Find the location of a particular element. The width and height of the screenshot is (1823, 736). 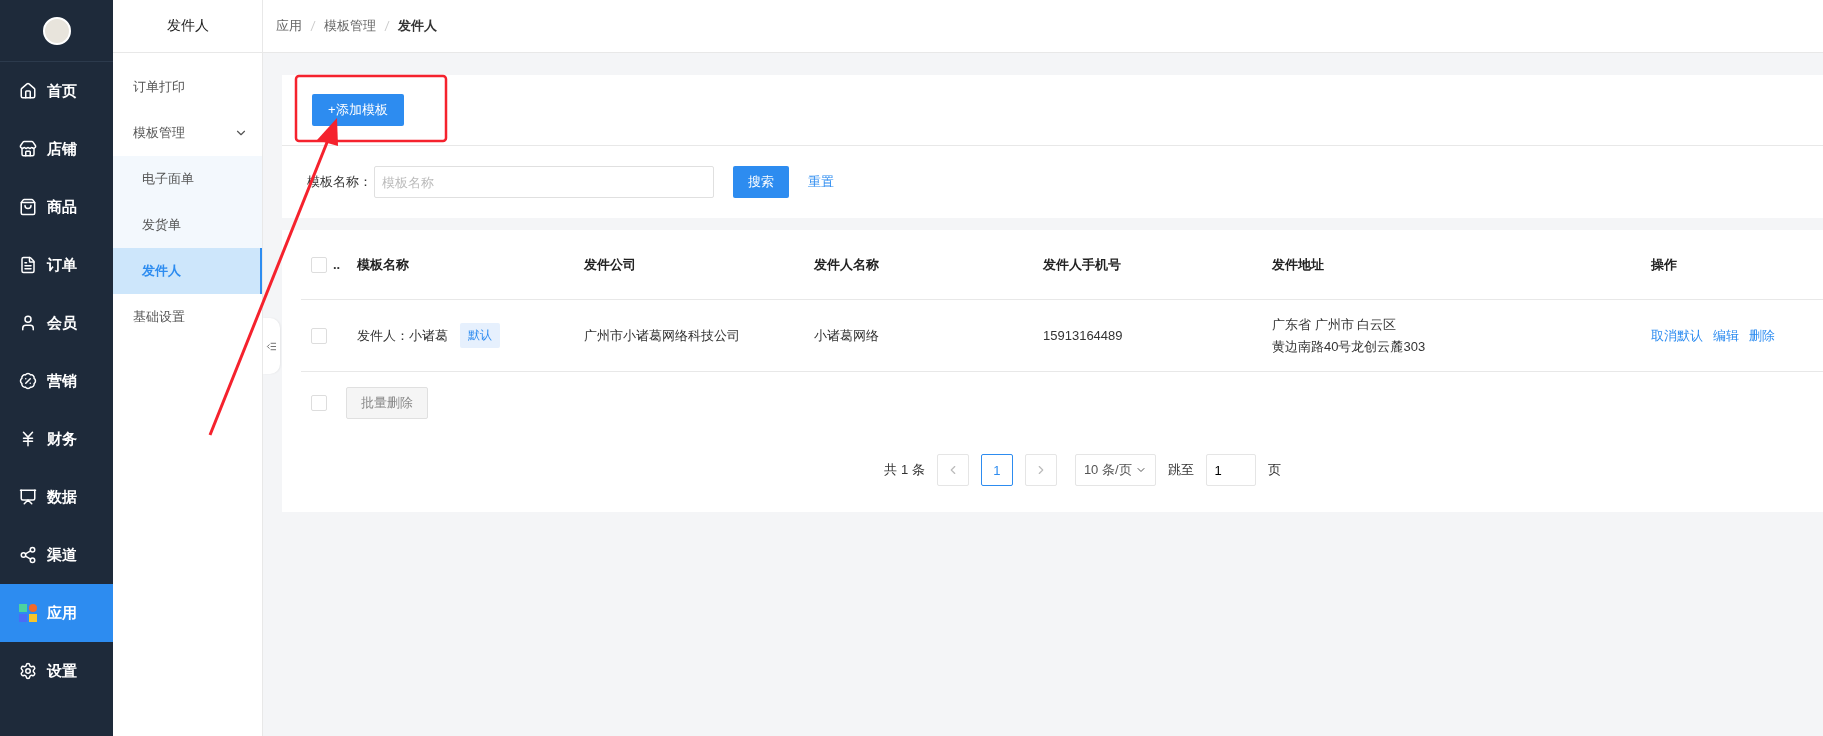

breadcrumb-item: 发件人 is located at coordinates (417, 26).